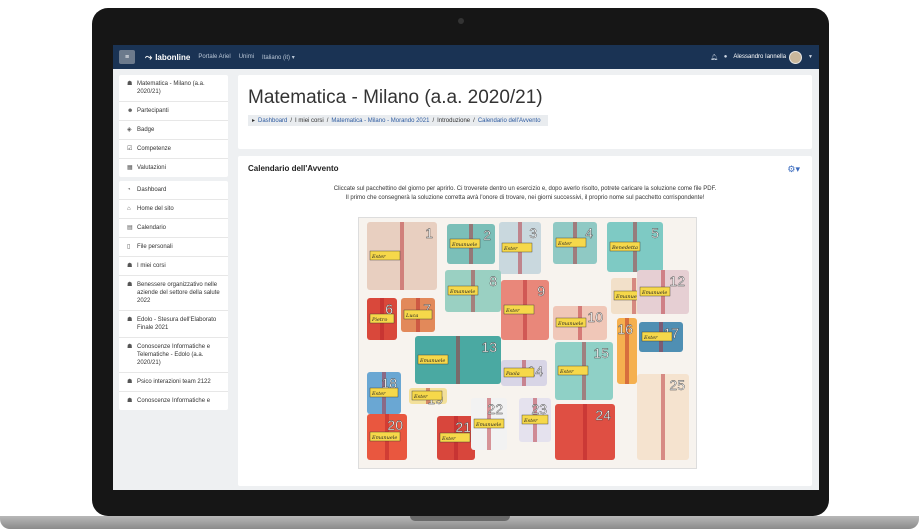  Describe the element at coordinates (151, 168) in the screenshot. I see `sidebar-item-label: Valutazioni` at that location.